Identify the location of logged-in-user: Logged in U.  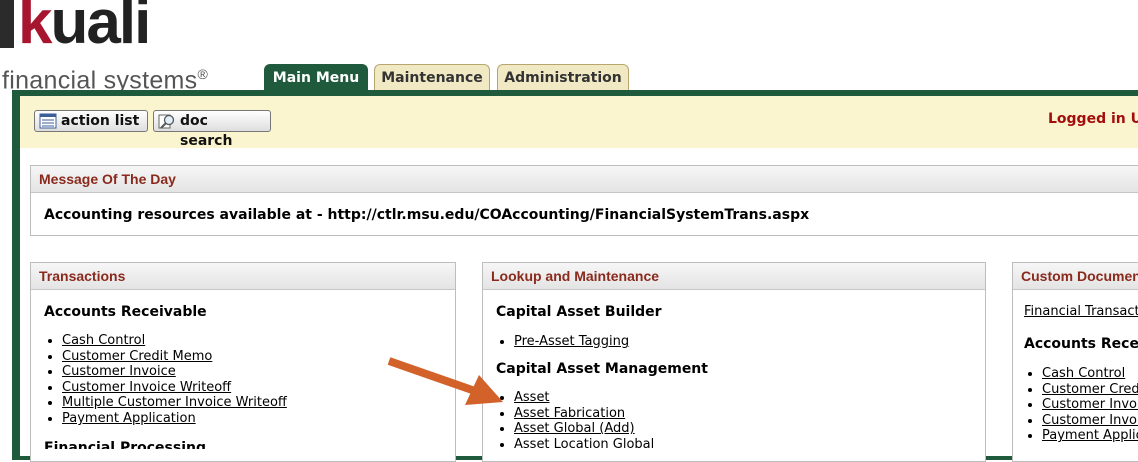
(1093, 119).